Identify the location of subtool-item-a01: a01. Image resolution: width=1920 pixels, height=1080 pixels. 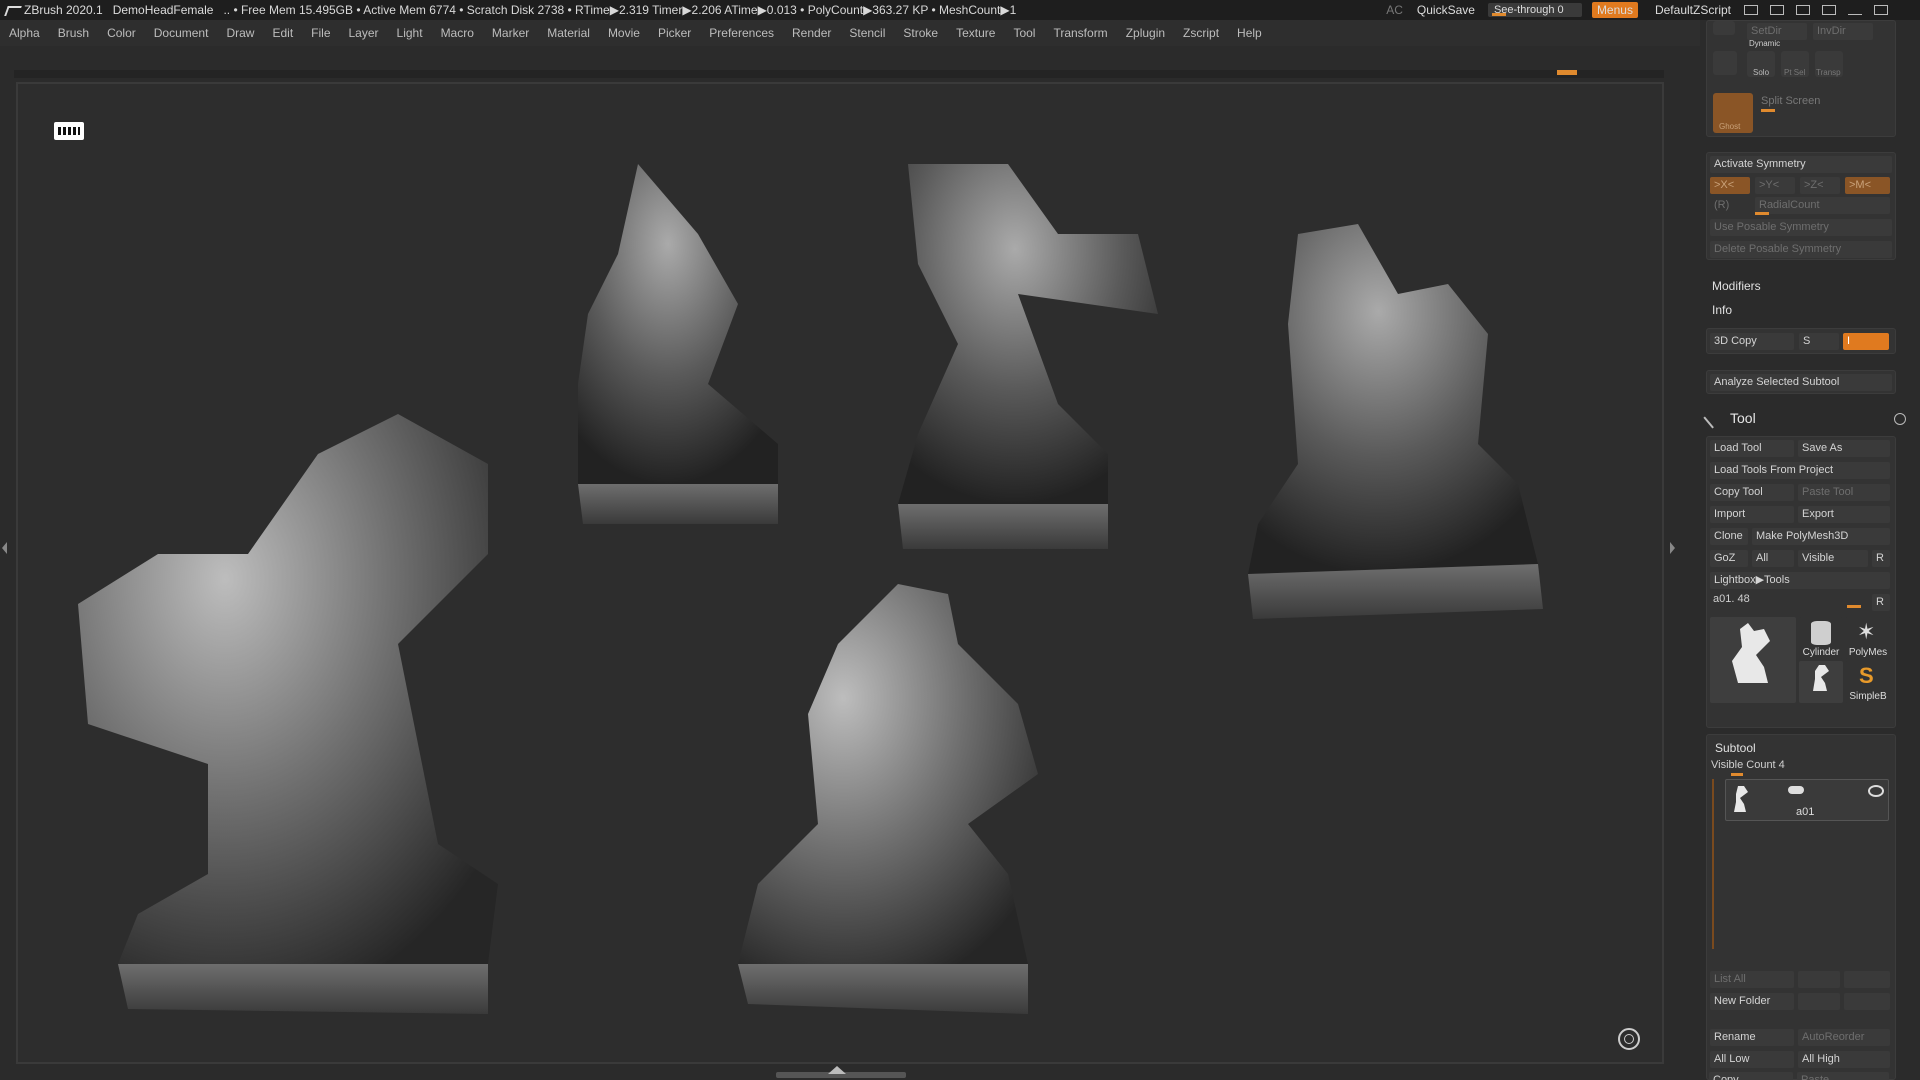
(1807, 800).